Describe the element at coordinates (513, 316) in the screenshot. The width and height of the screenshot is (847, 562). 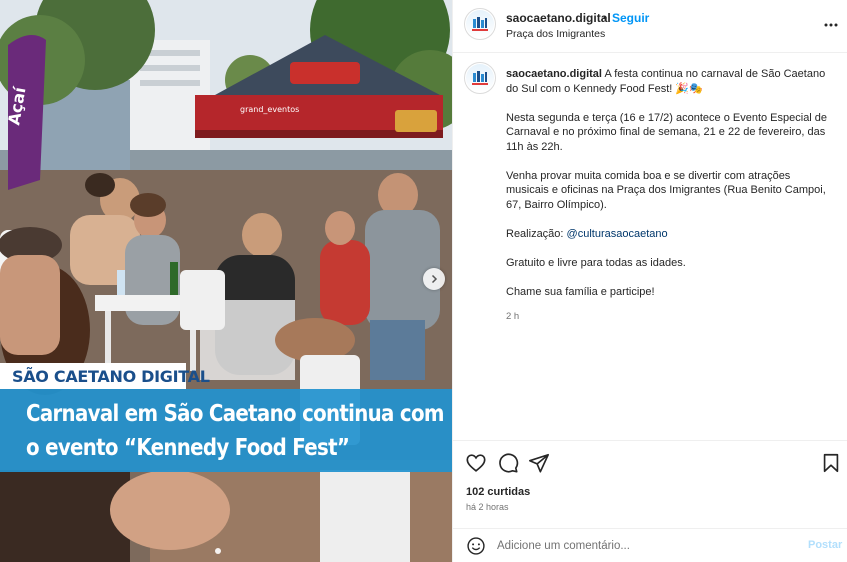
I see `caption-timestamp: 2 h` at that location.